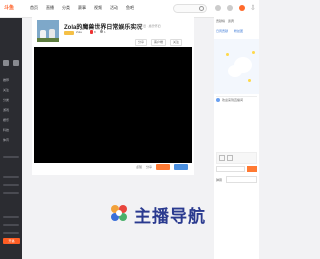 This screenshot has width=320, height=259. Describe the element at coordinates (176, 42) in the screenshot. I see `follow-button: 关注` at that location.